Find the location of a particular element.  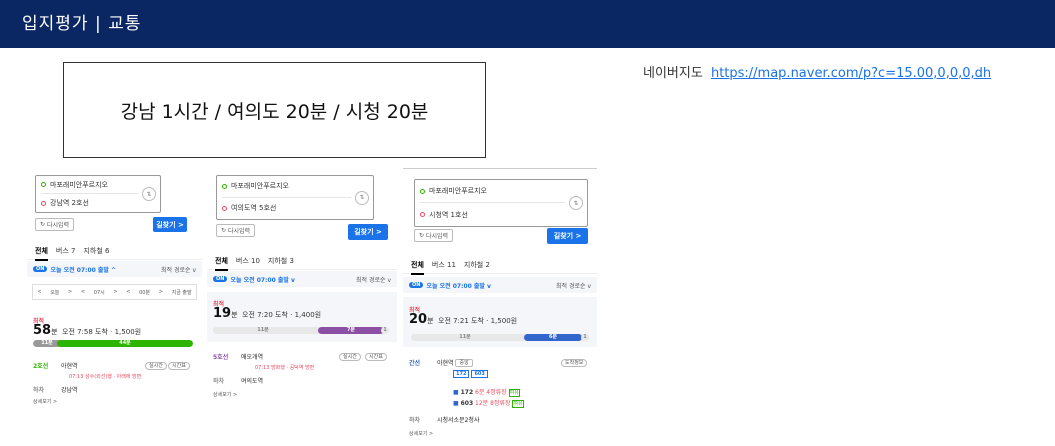

commute-summary-box: 강남 1시간 / 여의도 20분 / 시청 20분 is located at coordinates (274, 110).